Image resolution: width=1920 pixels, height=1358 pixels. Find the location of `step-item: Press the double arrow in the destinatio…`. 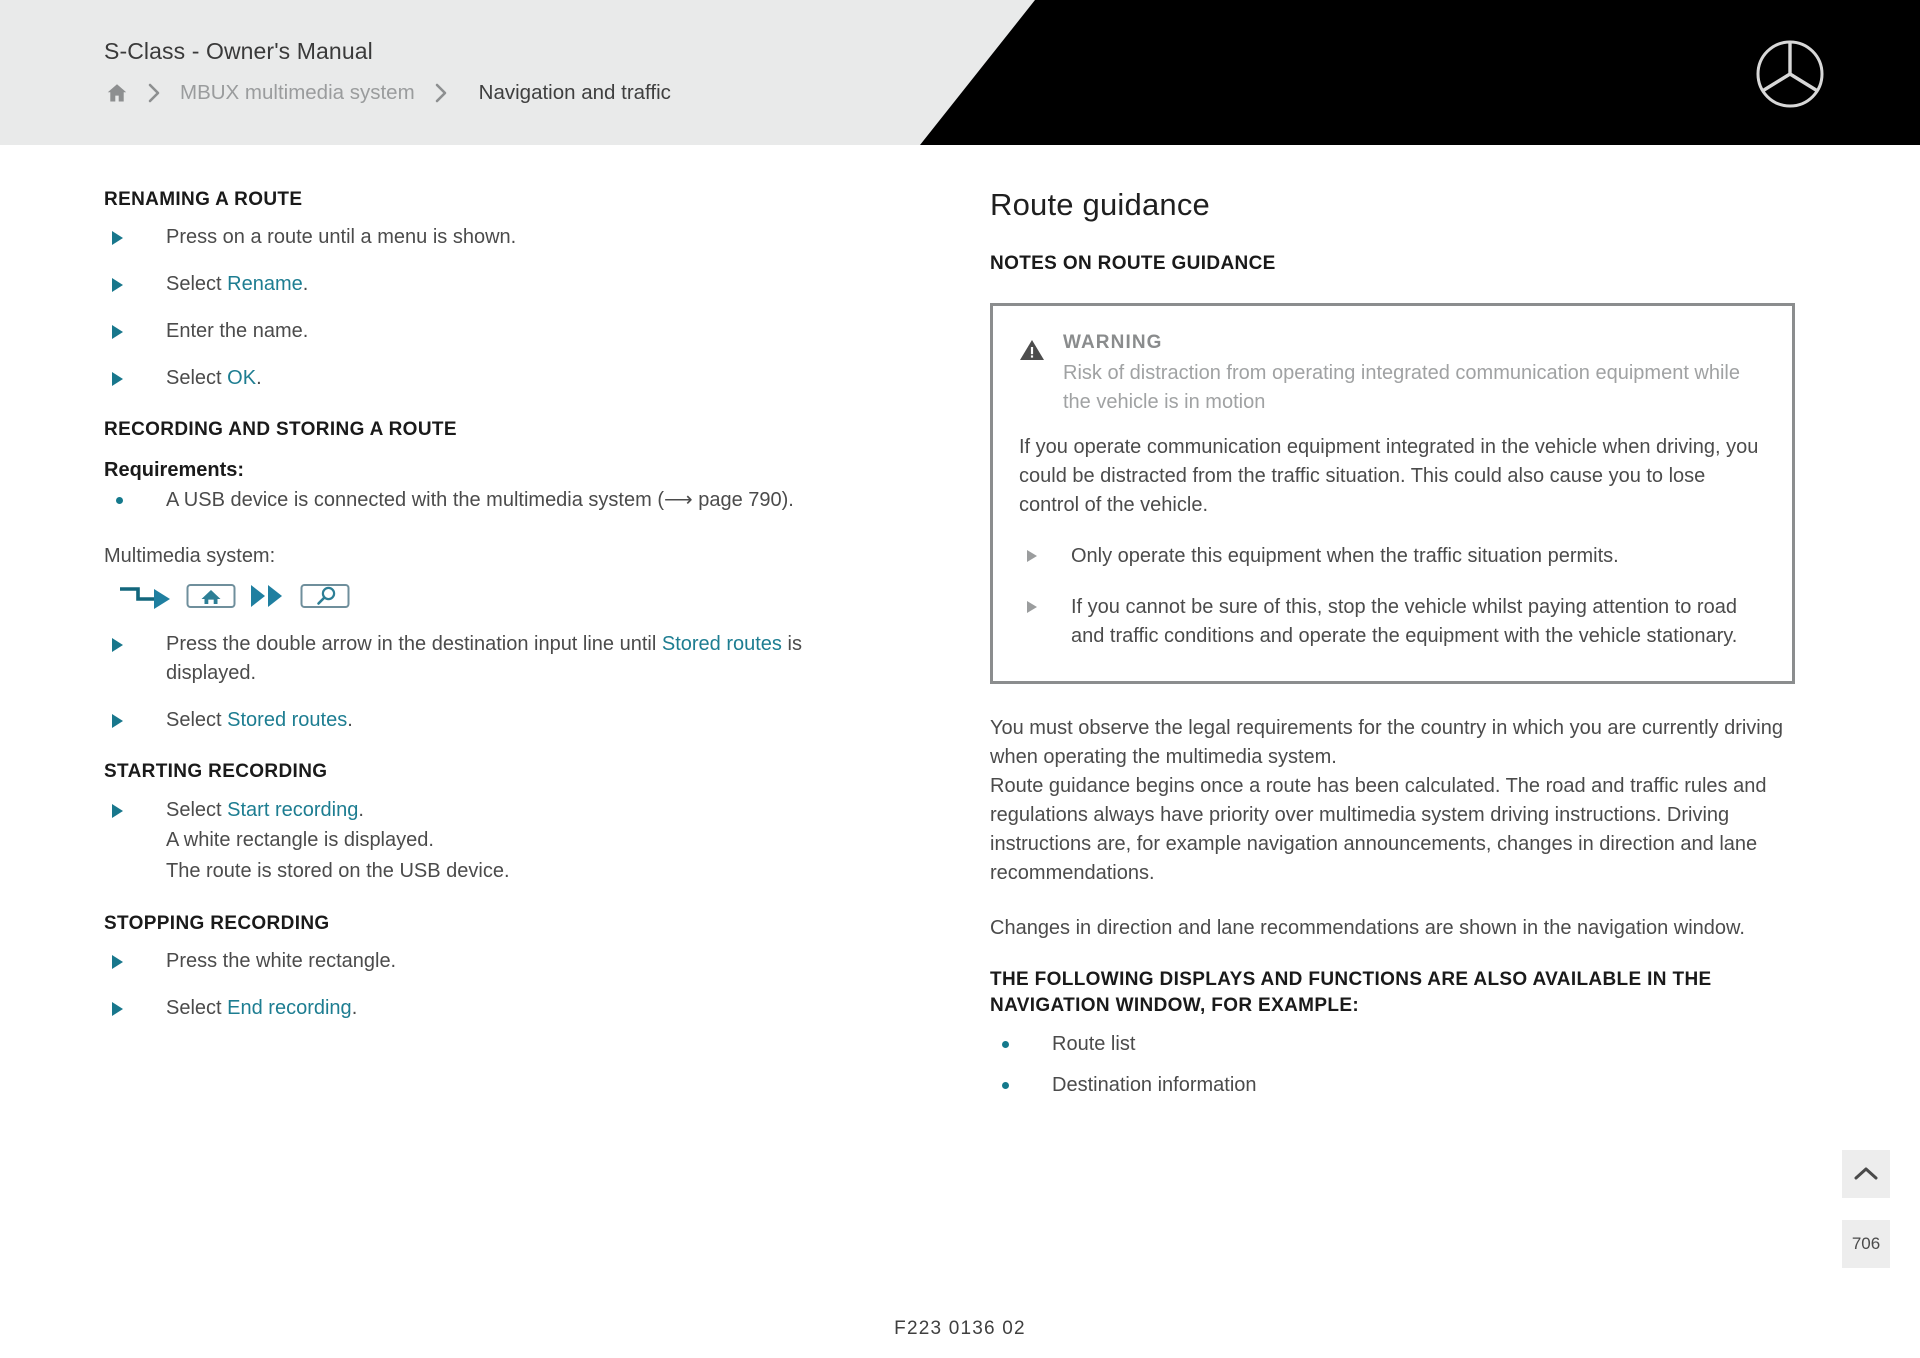

step-item: Press the double arrow in the destinatio… is located at coordinates (454, 659).